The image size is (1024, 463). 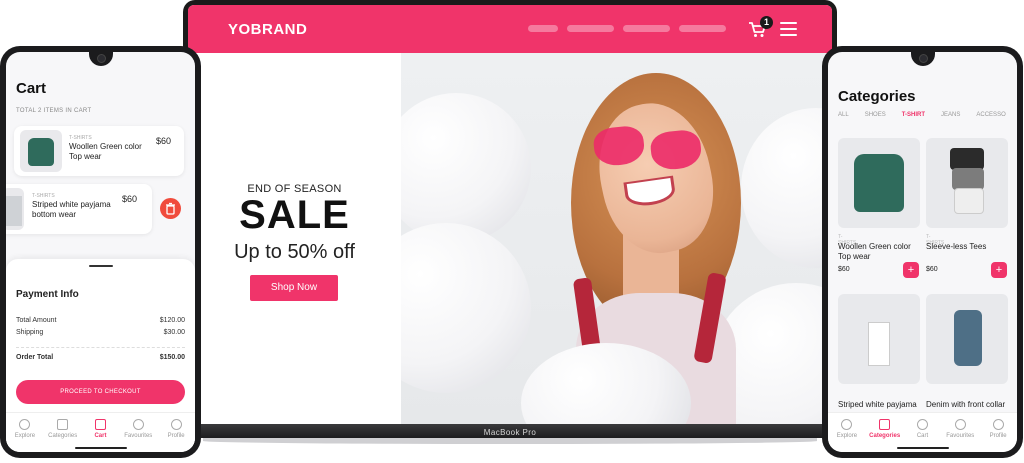 What do you see at coordinates (875, 115) in the screenshot?
I see `filter-shoes: SHOES` at bounding box center [875, 115].